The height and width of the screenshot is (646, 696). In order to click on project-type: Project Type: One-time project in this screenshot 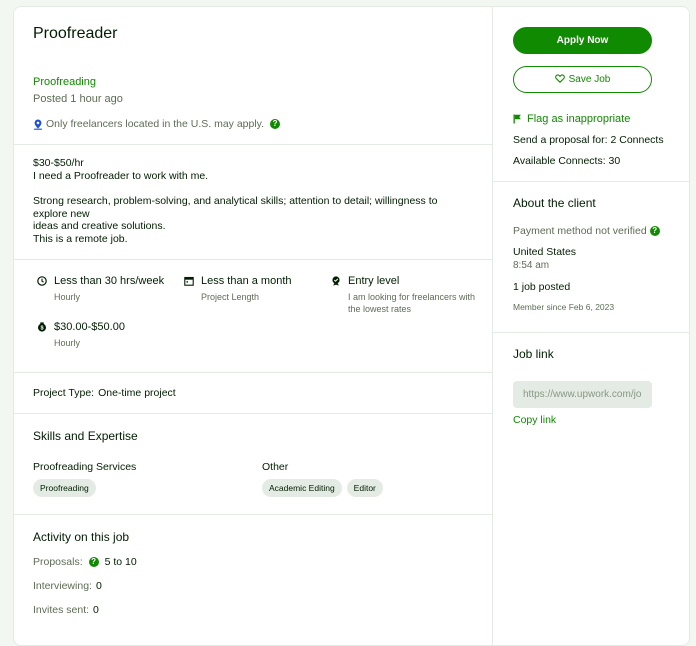, I will do `click(253, 393)`.